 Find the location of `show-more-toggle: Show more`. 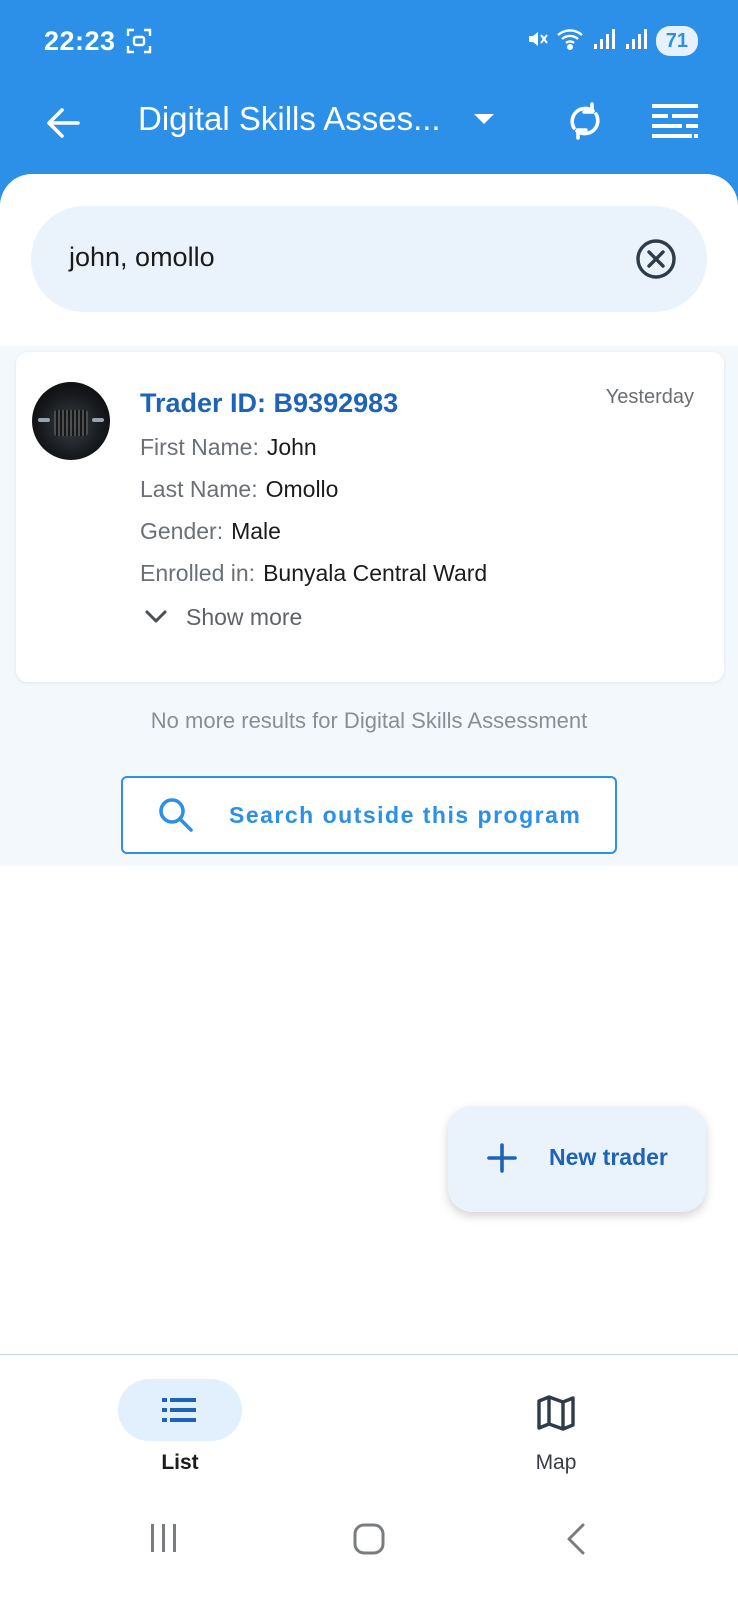

show-more-toggle: Show more is located at coordinates (223, 617).